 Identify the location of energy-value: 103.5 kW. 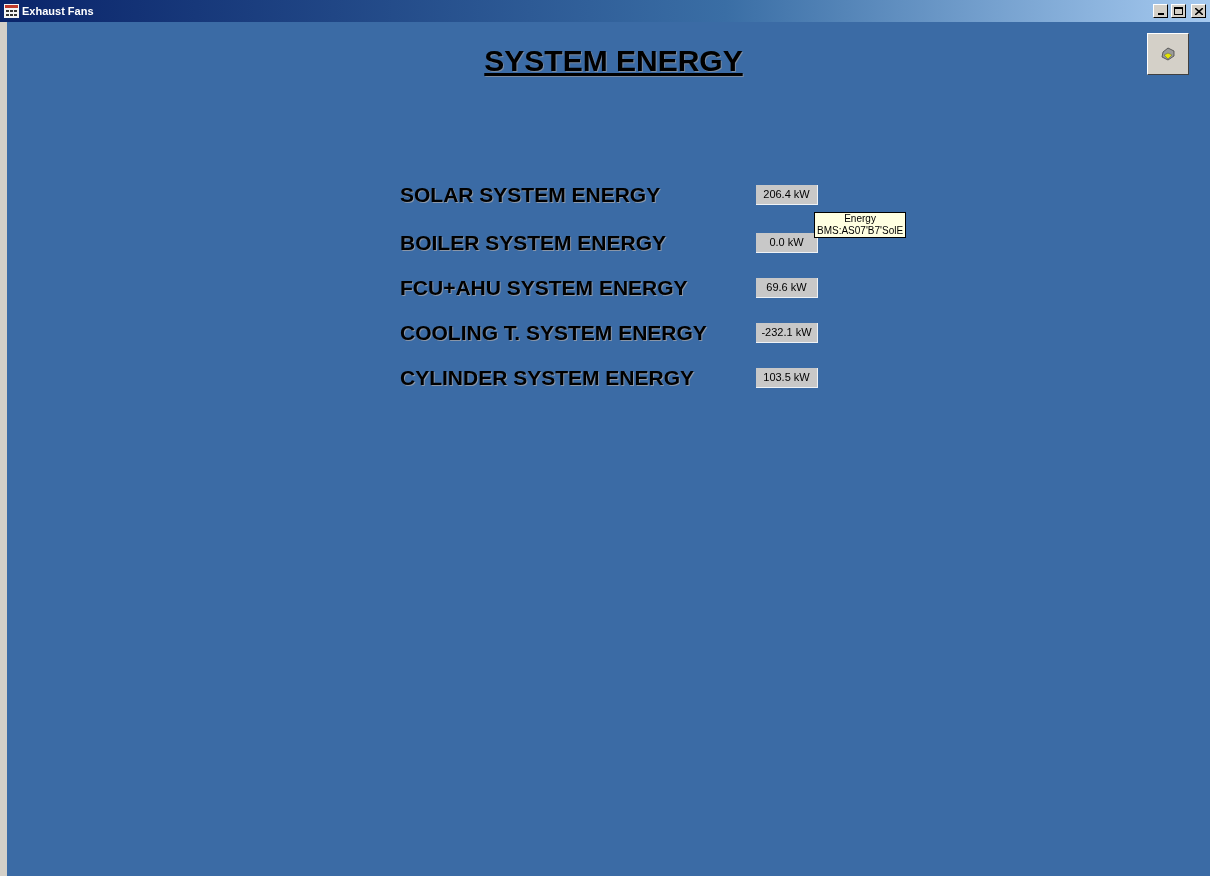
(787, 378).